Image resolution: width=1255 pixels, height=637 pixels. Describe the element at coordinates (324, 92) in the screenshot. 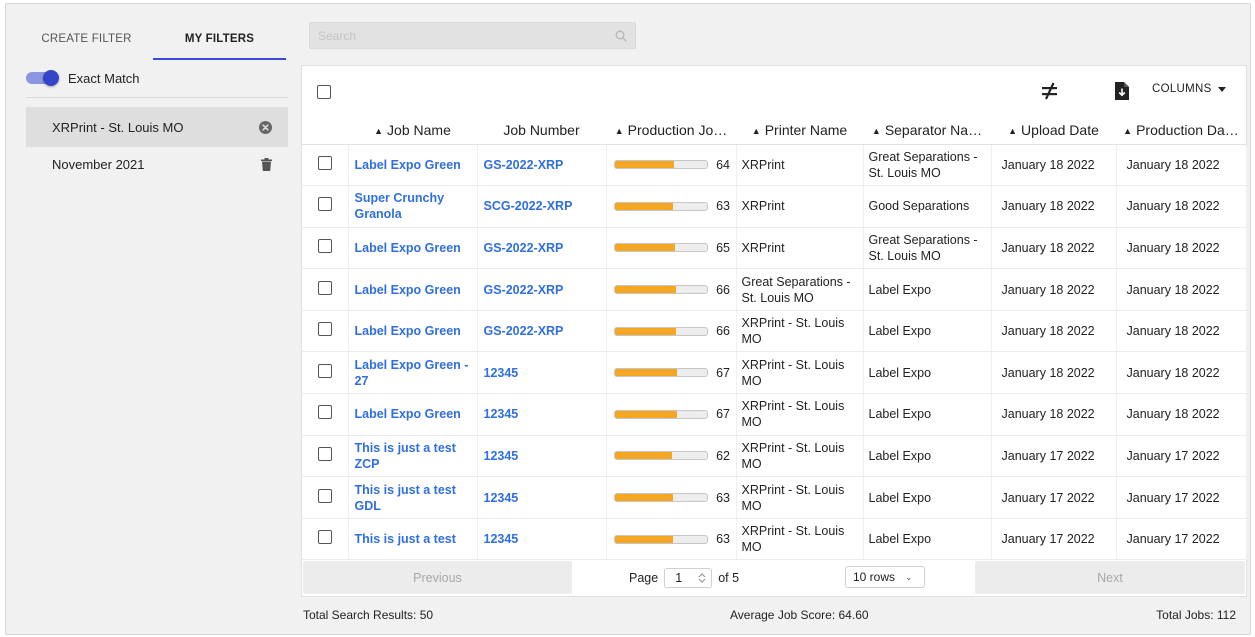

I see `select-all-checkbox` at that location.